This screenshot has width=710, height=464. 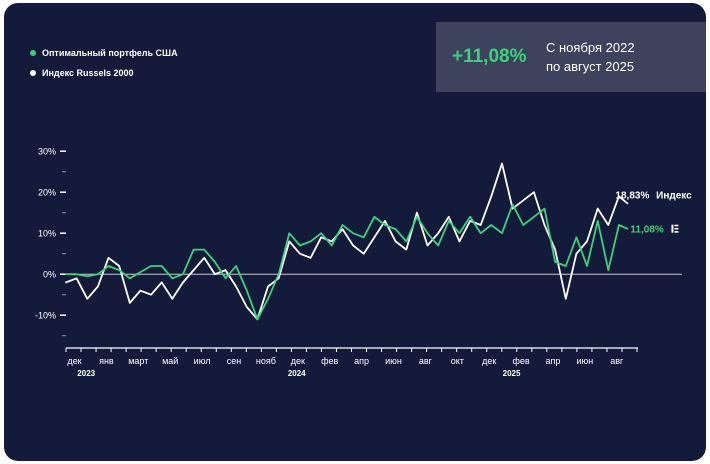 What do you see at coordinates (266, 361) in the screenshot?
I see `x-tick-label: нояб` at bounding box center [266, 361].